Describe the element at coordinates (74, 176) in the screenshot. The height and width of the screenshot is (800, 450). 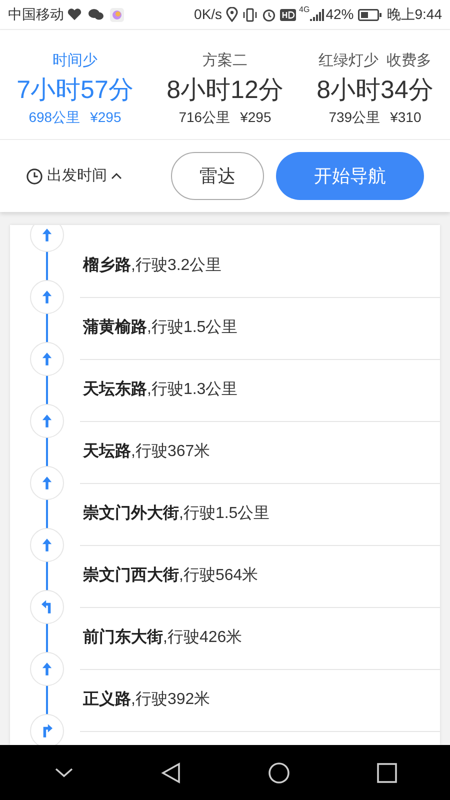
I see `departure-time-button: 出发时间` at that location.